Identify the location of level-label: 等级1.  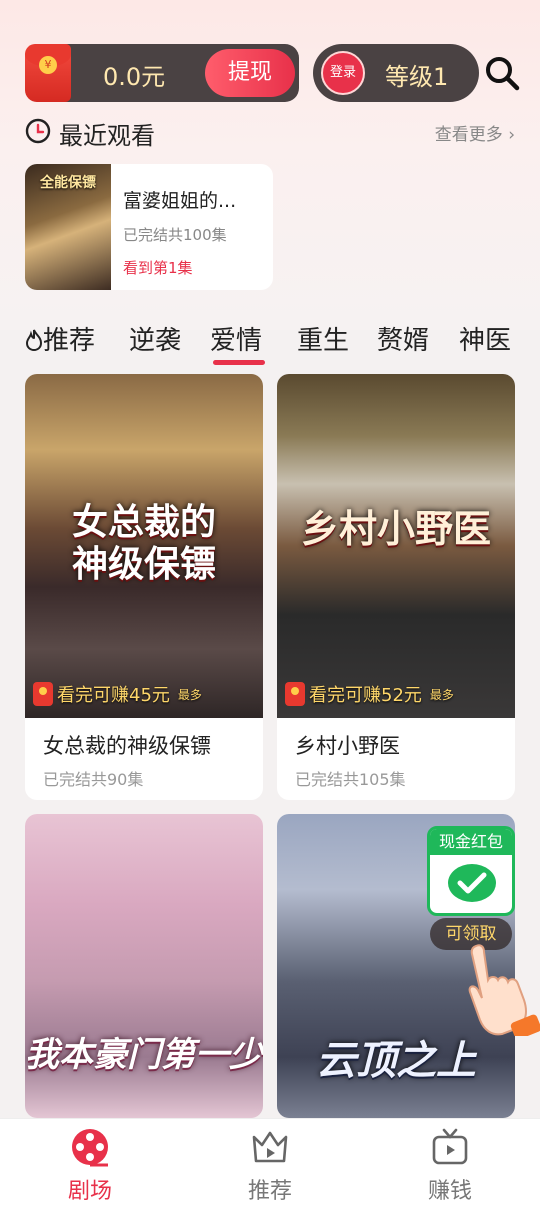
(417, 77).